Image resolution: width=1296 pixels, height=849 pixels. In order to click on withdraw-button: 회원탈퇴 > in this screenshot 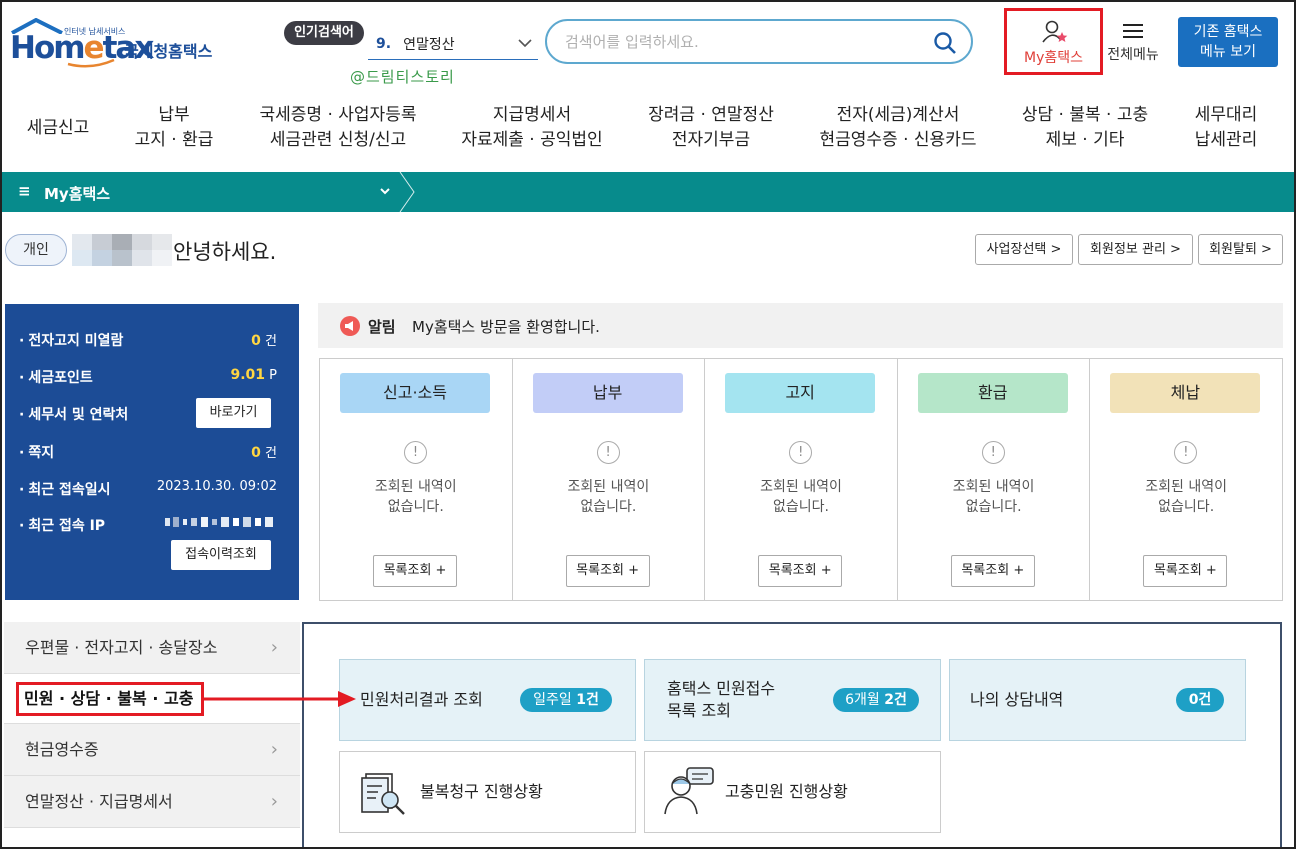, I will do `click(1240, 249)`.